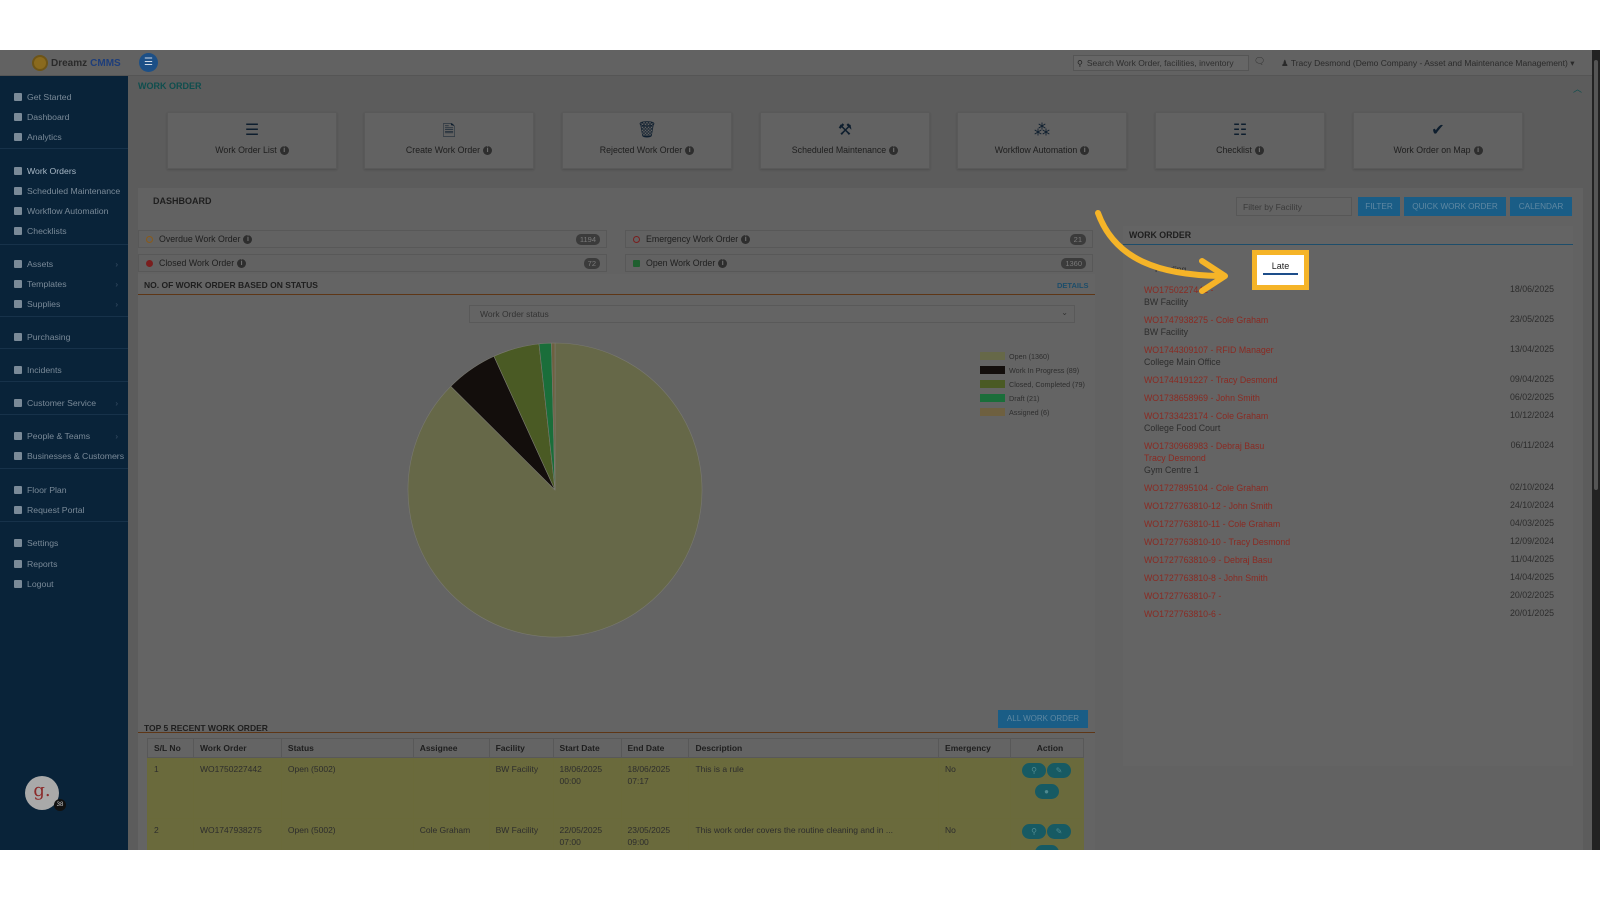 Image resolution: width=1600 pixels, height=900 pixels. I want to click on avatar-badge: 38, so click(60, 805).